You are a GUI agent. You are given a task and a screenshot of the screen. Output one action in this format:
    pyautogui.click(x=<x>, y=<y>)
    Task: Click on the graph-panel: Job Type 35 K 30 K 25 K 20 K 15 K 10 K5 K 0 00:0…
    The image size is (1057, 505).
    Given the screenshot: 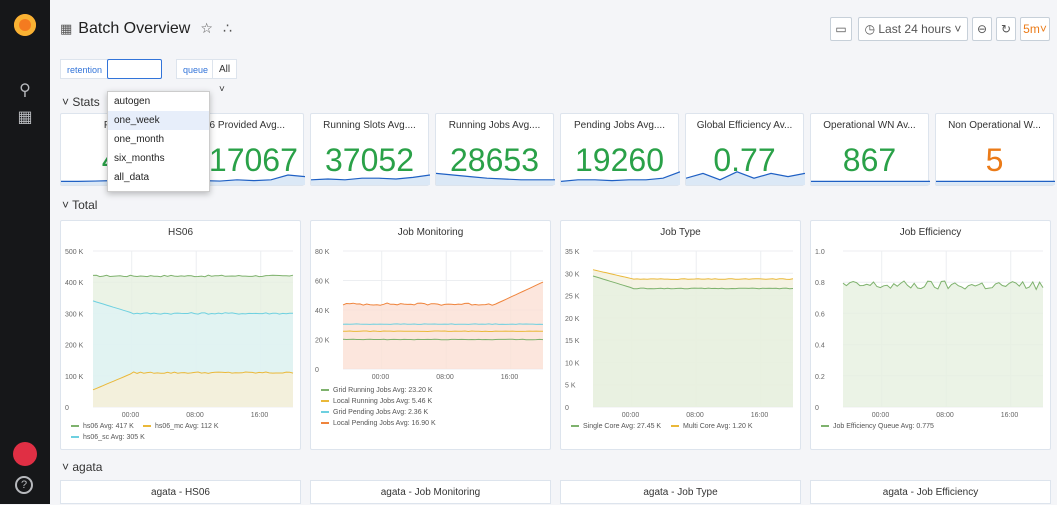 What is the action you would take?
    pyautogui.click(x=680, y=335)
    